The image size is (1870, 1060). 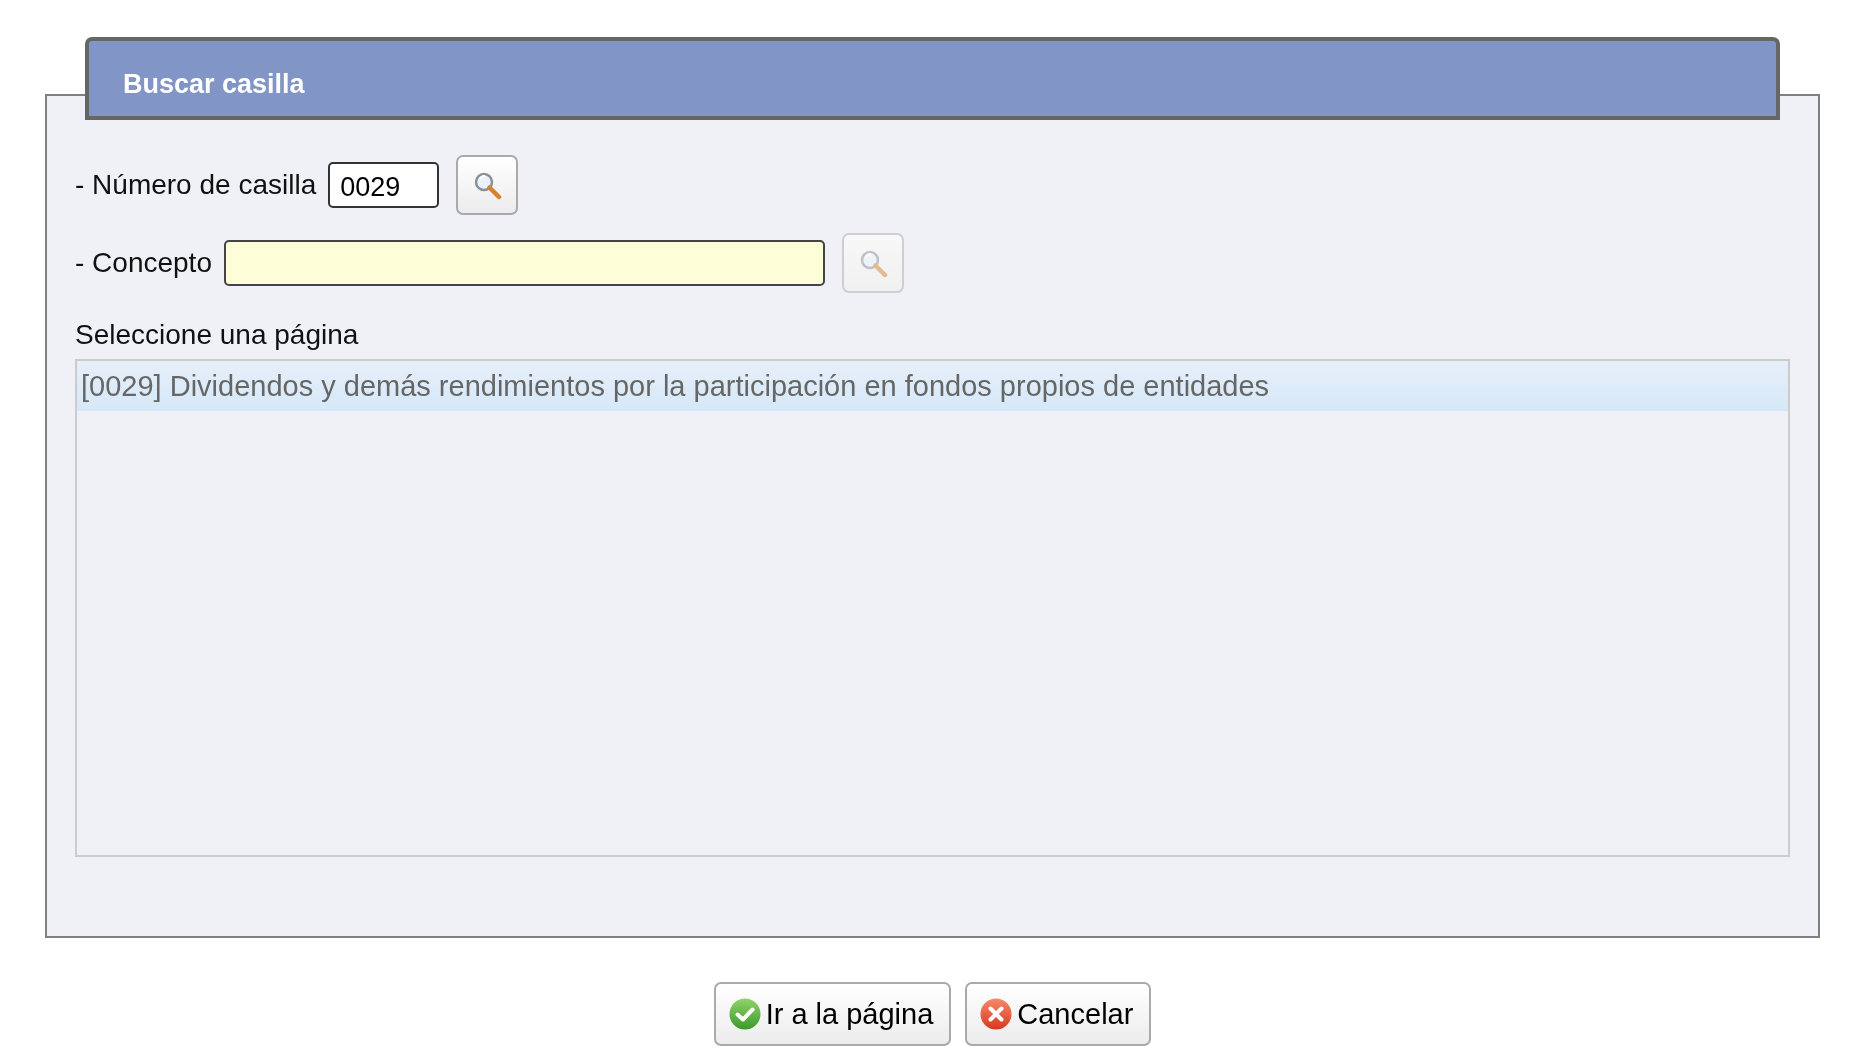 I want to click on list-label: Seleccione una página, so click(x=217, y=334).